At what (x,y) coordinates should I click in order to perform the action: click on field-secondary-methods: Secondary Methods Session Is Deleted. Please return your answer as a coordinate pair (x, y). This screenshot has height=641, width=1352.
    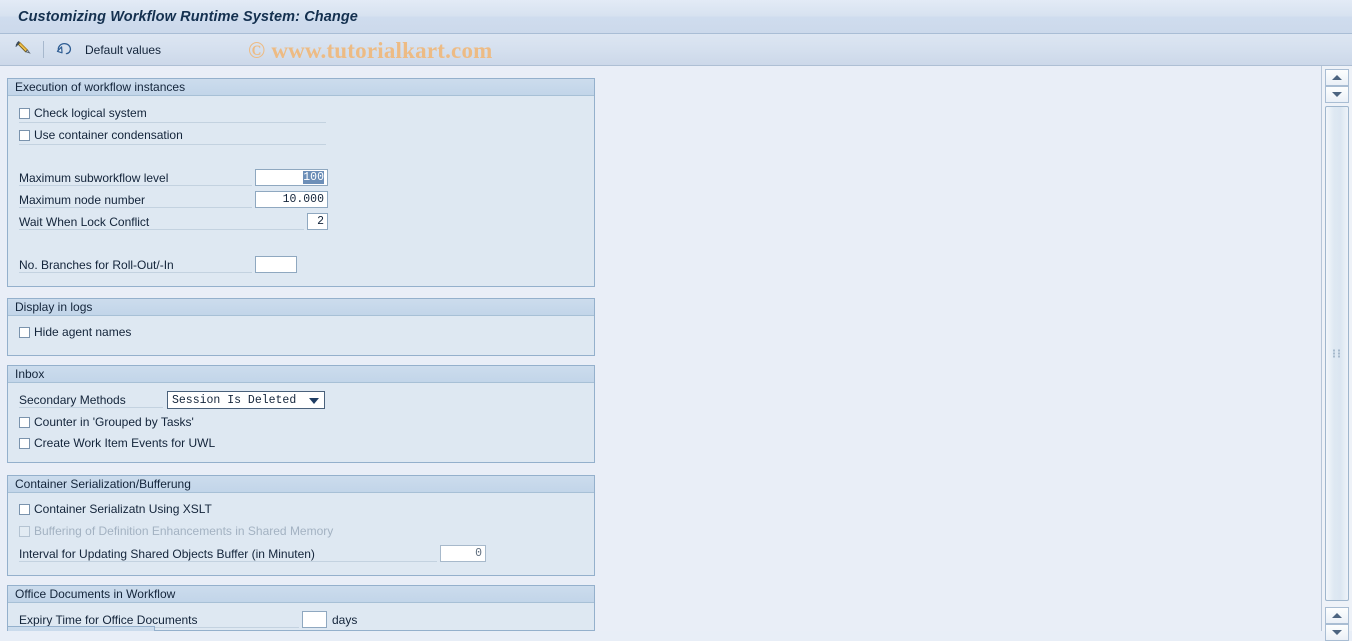
    Looking at the image, I should click on (172, 400).